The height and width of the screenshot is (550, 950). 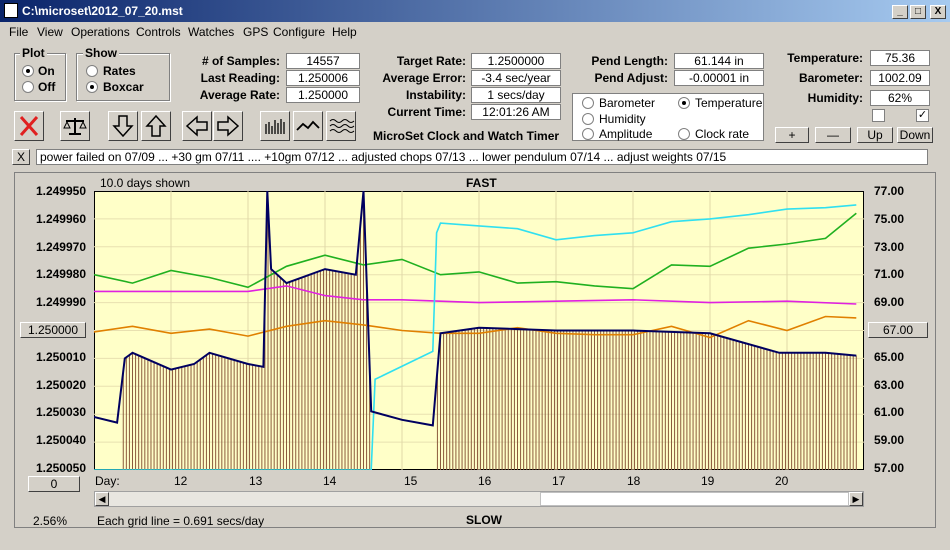 What do you see at coordinates (629, 61) in the screenshot?
I see `pend-length-label: Pend Length:` at bounding box center [629, 61].